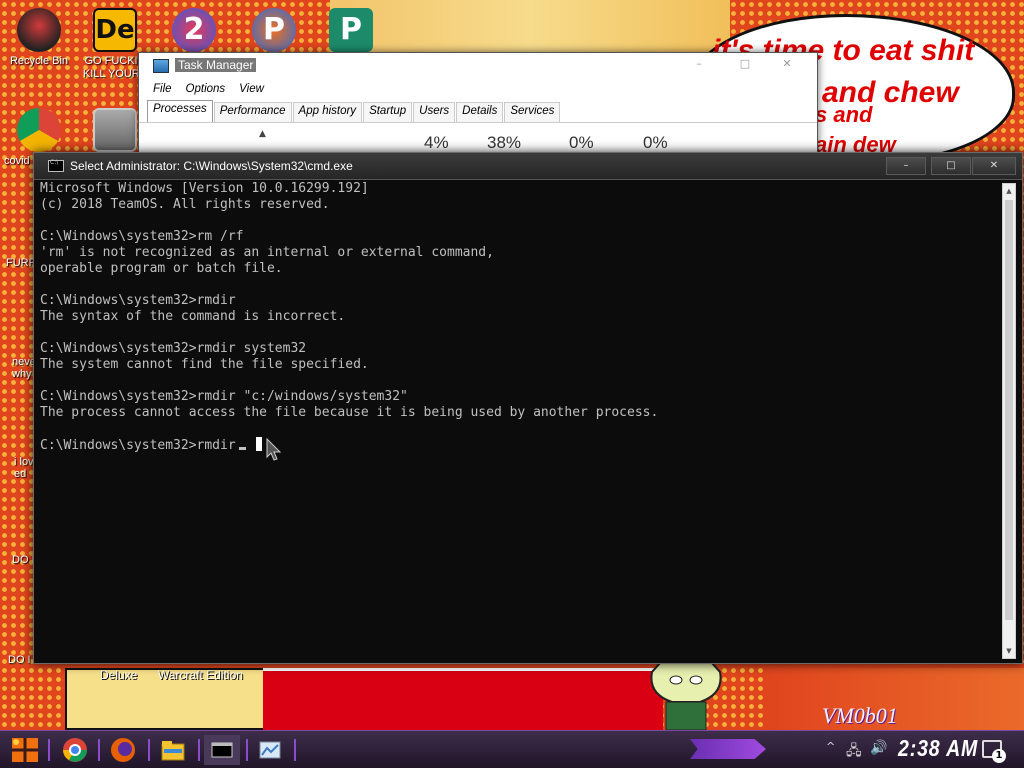 The image size is (1024, 768). What do you see at coordinates (728, 749) in the screenshot?
I see `taskbar-decoration` at bounding box center [728, 749].